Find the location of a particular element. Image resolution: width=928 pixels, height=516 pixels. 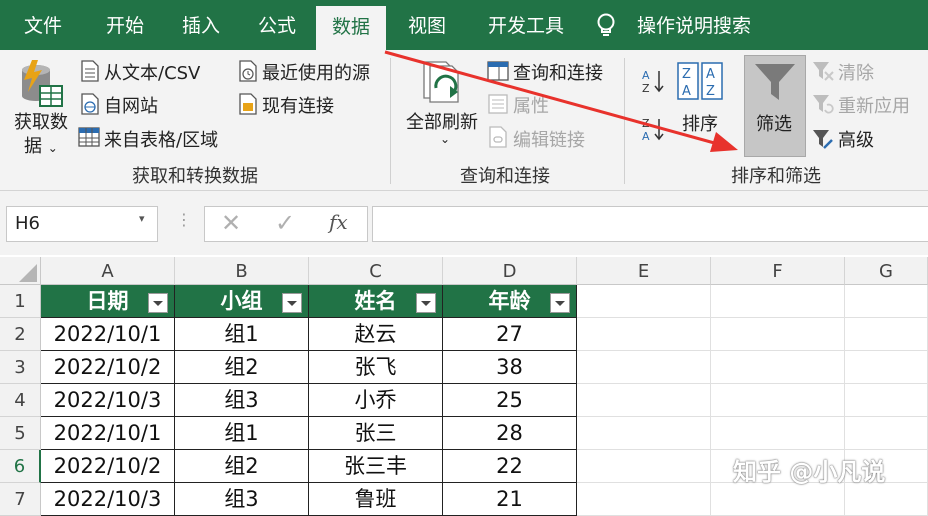

row-header-5: 5 is located at coordinates (20, 433).